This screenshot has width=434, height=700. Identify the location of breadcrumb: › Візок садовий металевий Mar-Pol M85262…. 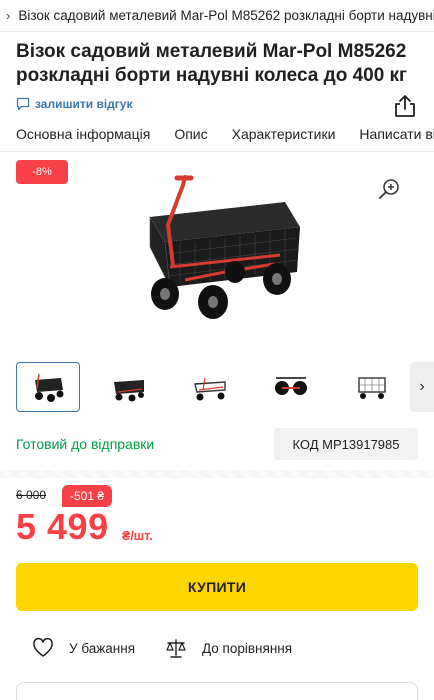
(217, 16).